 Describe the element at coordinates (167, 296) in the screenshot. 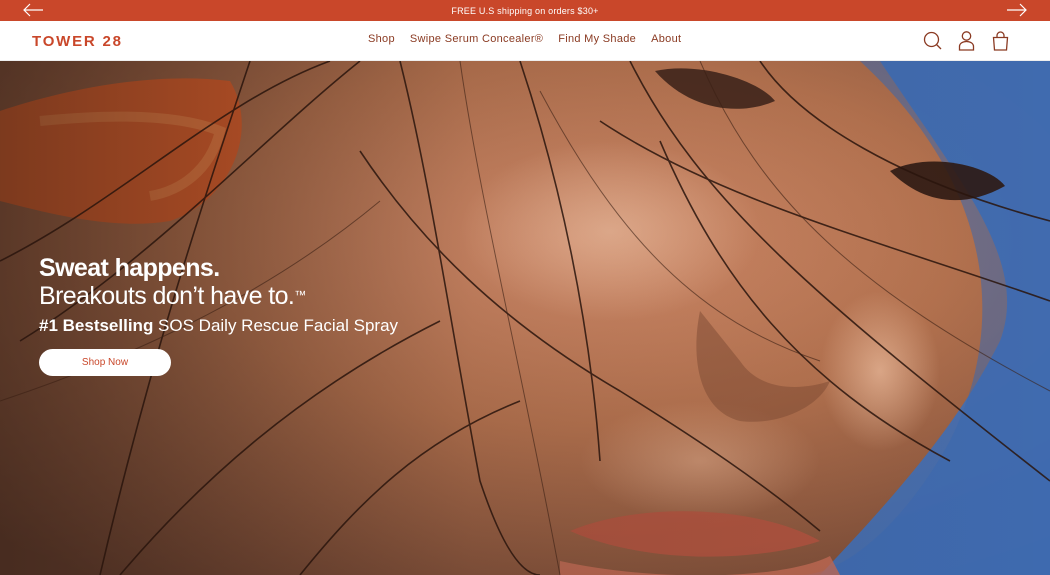

I see `hero-headline-light-text: Breakouts don’t have to.` at that location.